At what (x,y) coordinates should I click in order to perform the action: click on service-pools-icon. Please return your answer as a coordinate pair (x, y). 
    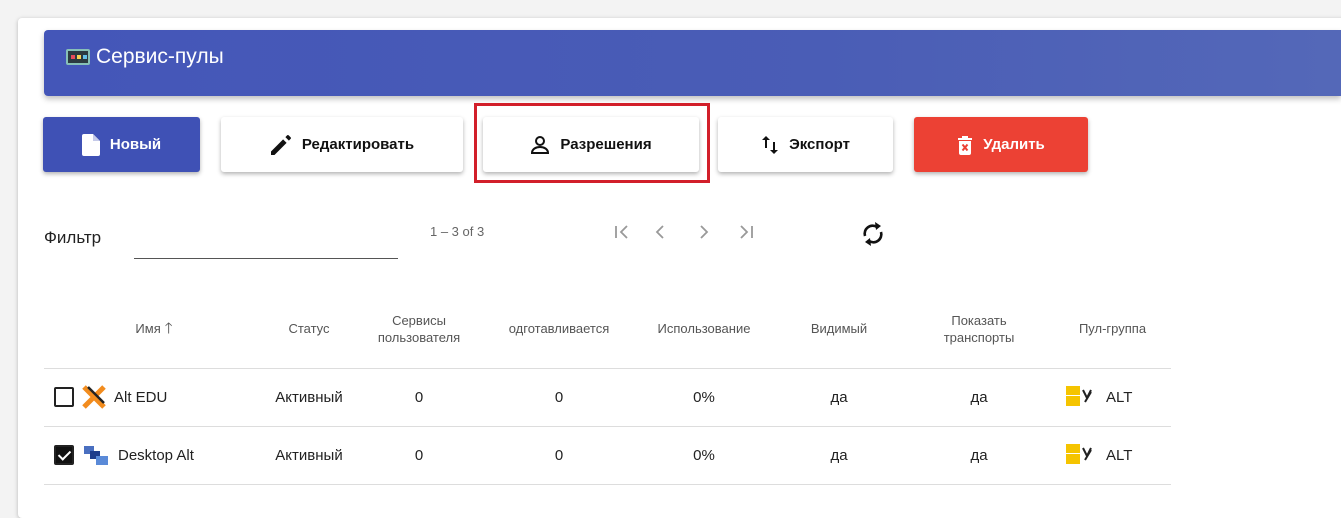
    Looking at the image, I should click on (78, 57).